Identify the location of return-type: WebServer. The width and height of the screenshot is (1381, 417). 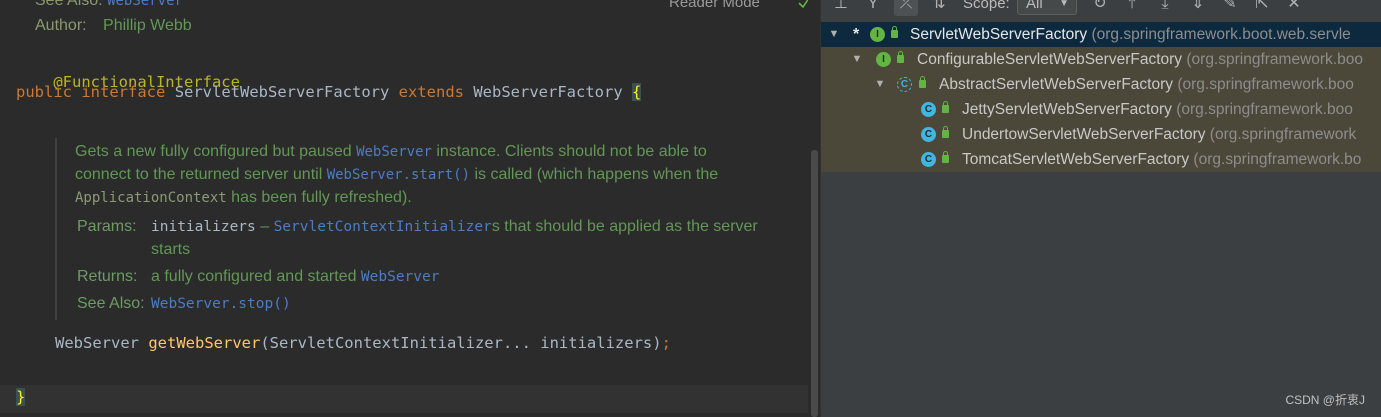
(102, 343).